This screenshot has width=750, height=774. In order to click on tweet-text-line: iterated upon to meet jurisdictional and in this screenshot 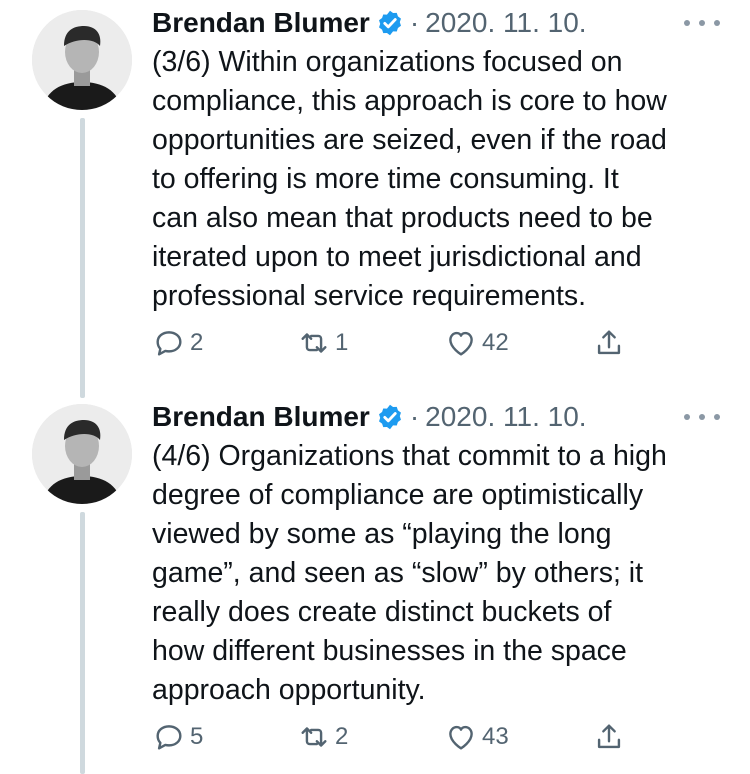, I will do `click(397, 257)`.